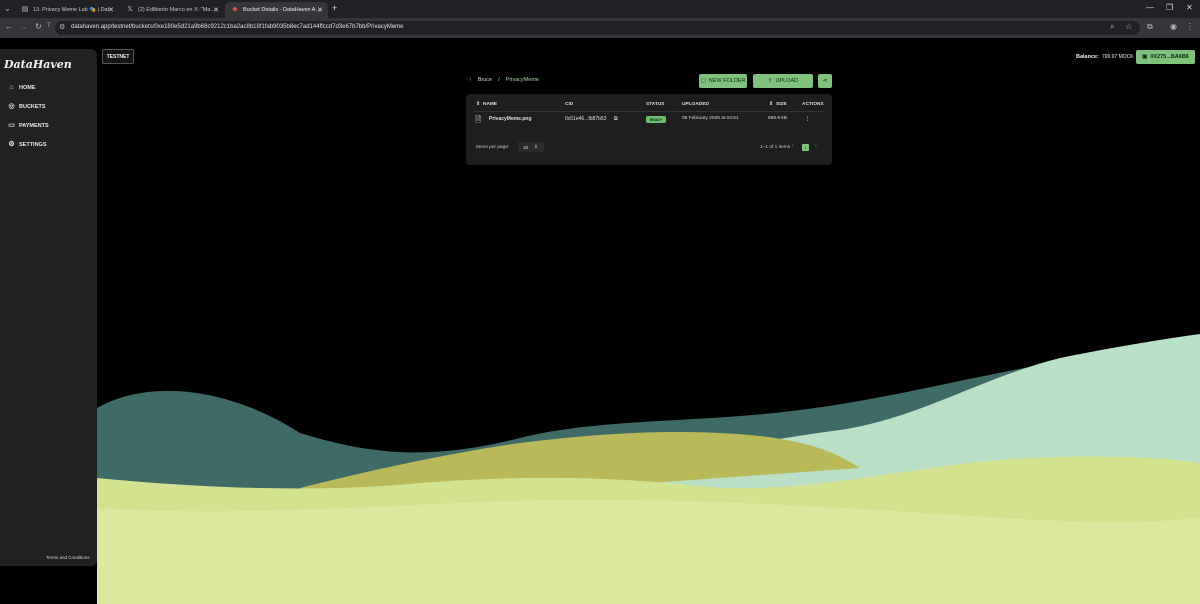 The height and width of the screenshot is (604, 1200). Describe the element at coordinates (723, 81) in the screenshot. I see `new-folder-button: ▢ NEW FOLDER` at that location.